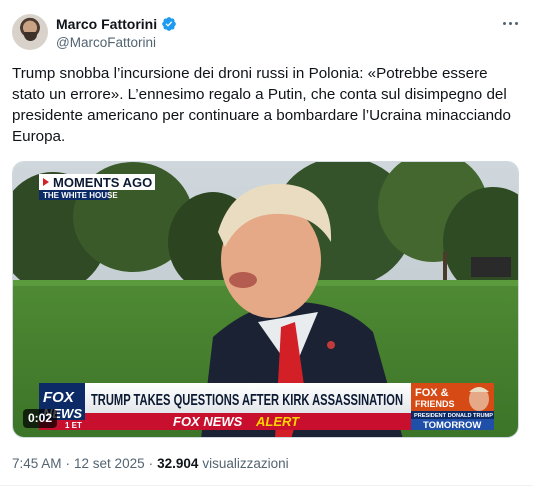  I want to click on alert-word: ALERT, so click(277, 421).